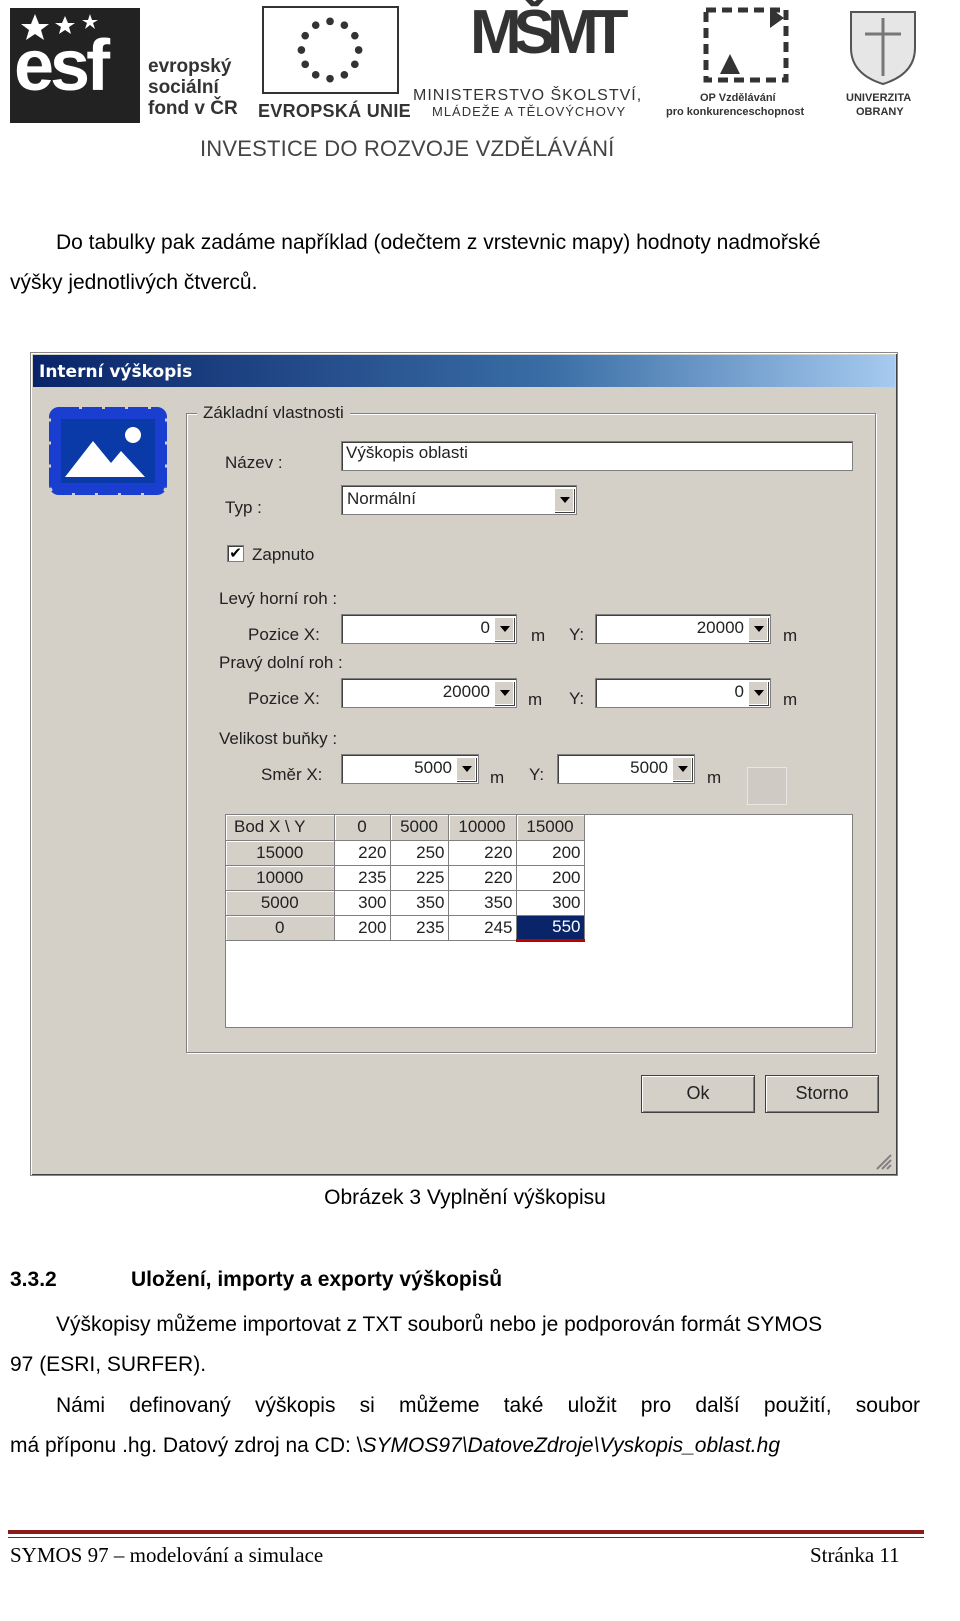 Image resolution: width=960 pixels, height=1621 pixels. Describe the element at coordinates (419, 853) in the screenshot. I see `grid-cell: 250` at that location.